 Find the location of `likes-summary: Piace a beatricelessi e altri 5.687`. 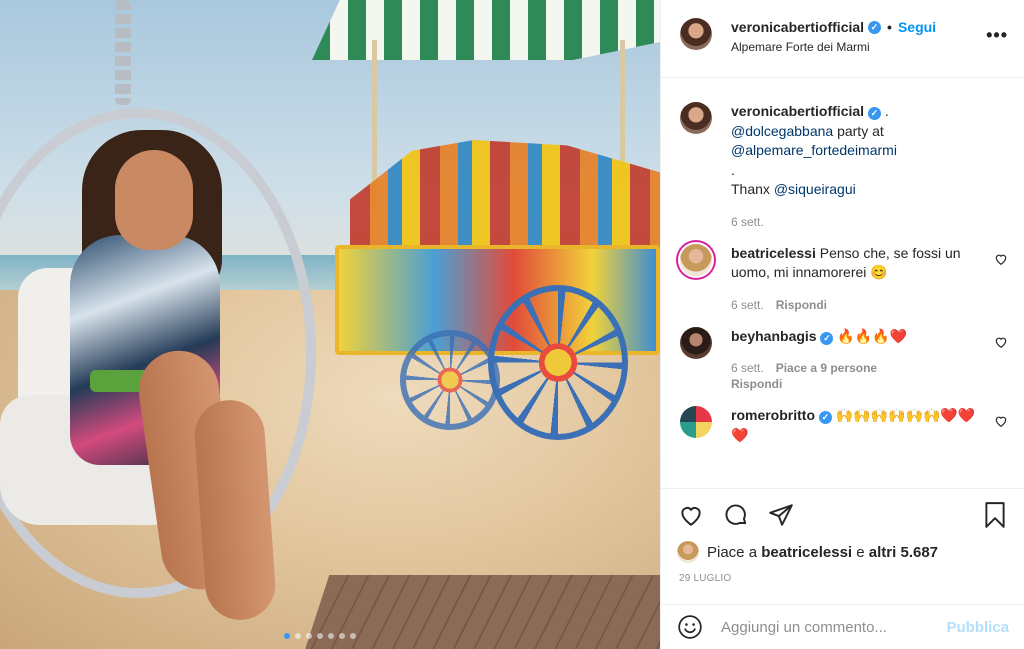

likes-summary: Piace a beatricelessi e altri 5.687 is located at coordinates (843, 552).